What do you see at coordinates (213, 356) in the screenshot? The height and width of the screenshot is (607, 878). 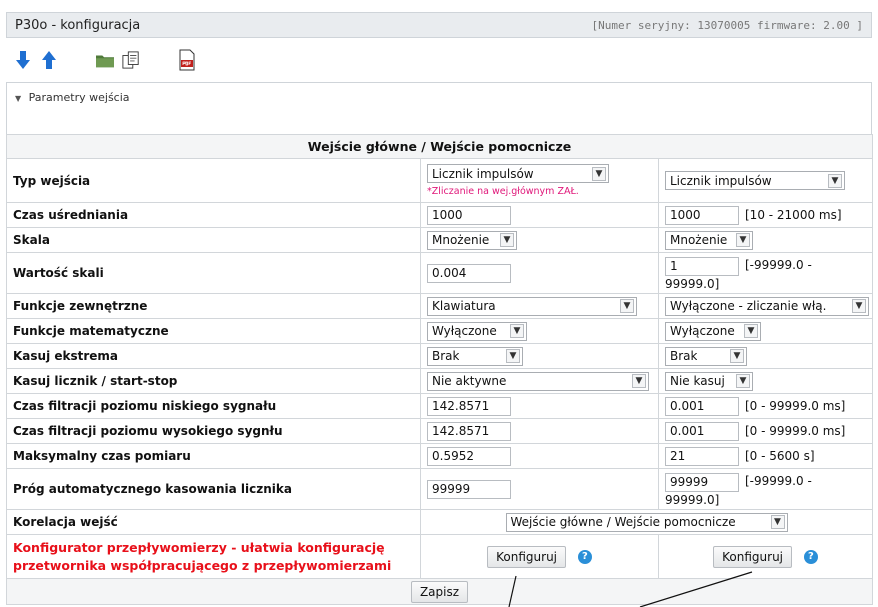 I see `row-label: Kasuj ekstrema` at bounding box center [213, 356].